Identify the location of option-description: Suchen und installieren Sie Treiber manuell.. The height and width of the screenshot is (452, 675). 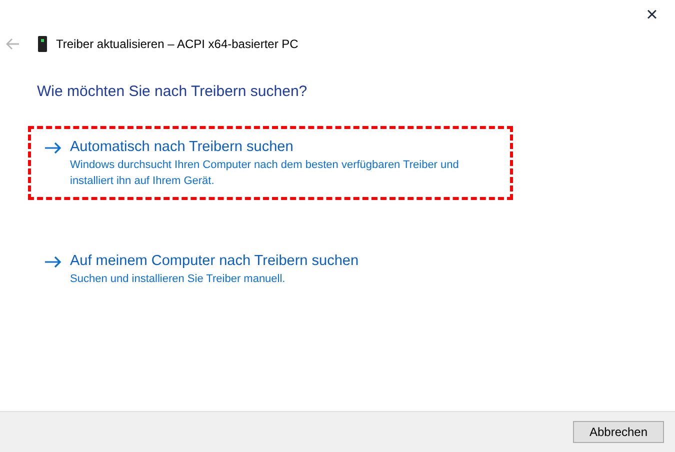
(178, 279).